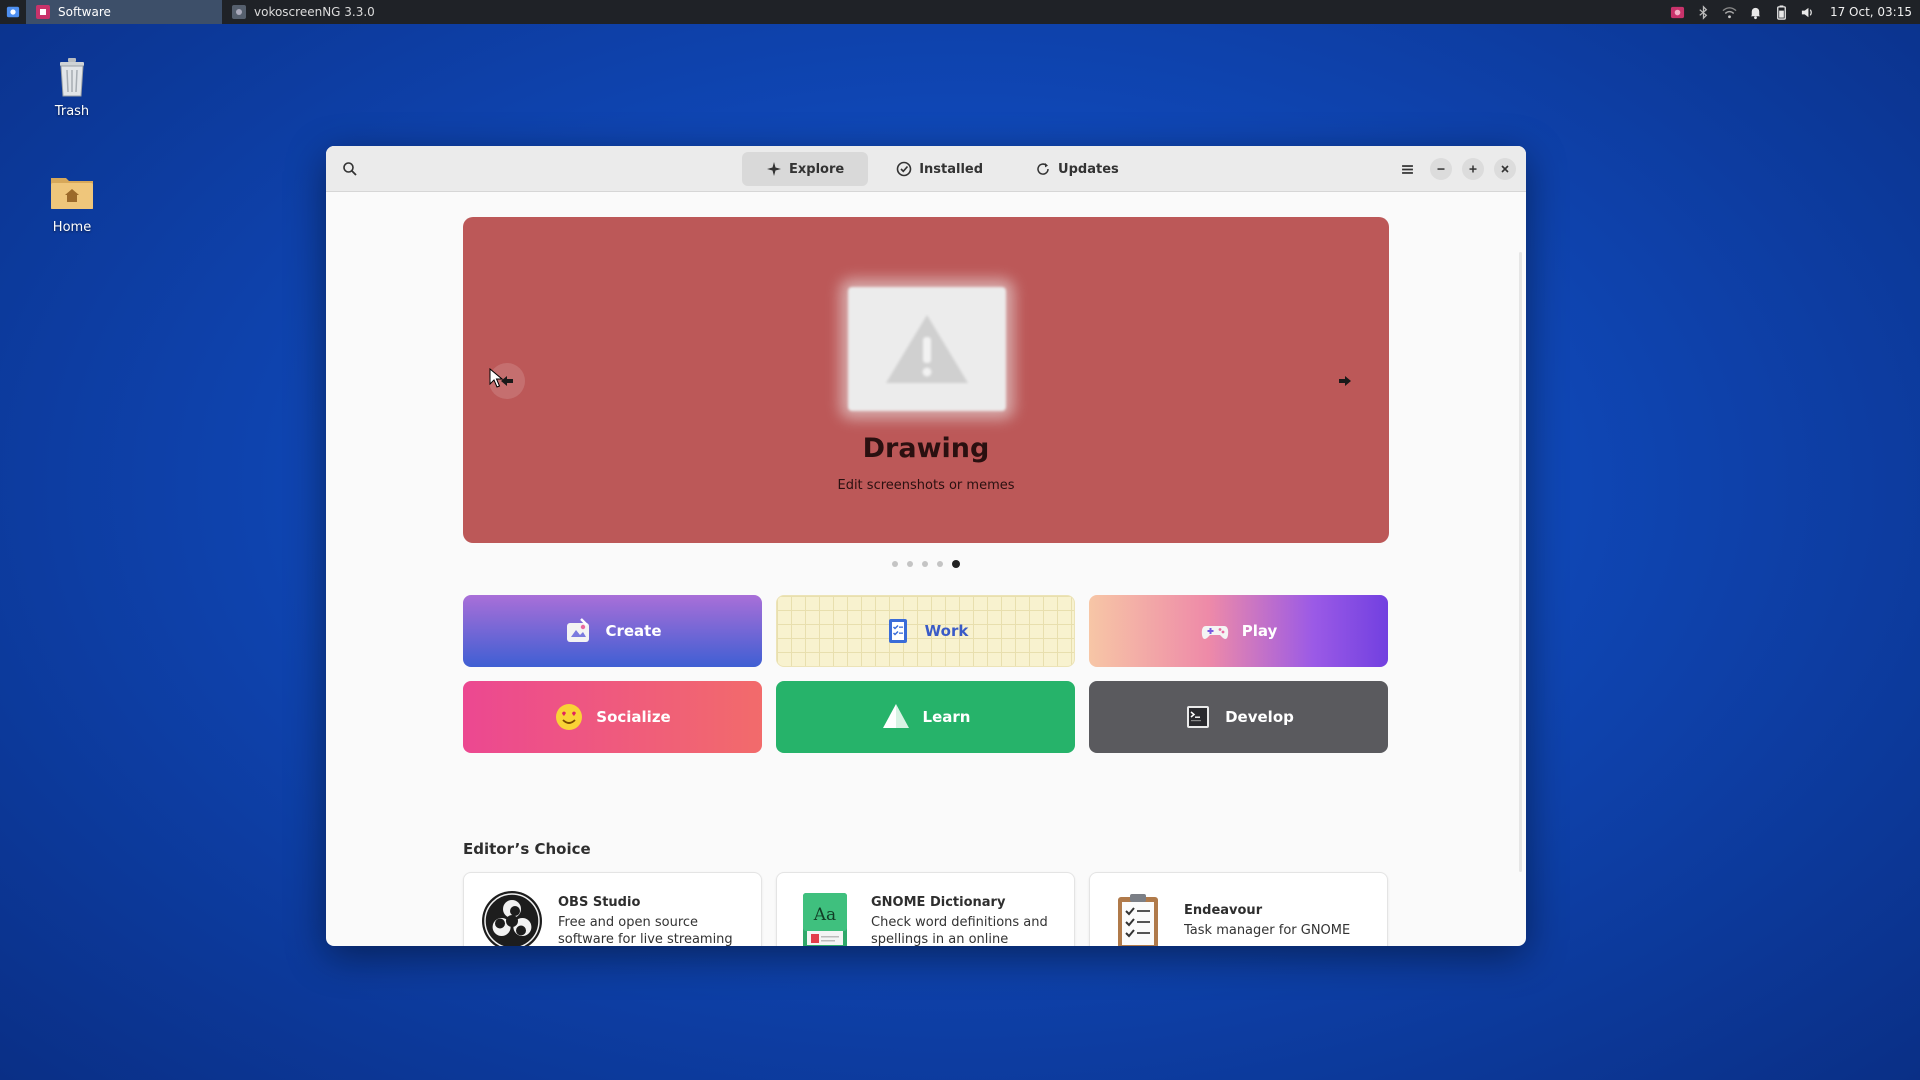  Describe the element at coordinates (938, 902) in the screenshot. I see `app-name: GNOME Dictionary` at that location.